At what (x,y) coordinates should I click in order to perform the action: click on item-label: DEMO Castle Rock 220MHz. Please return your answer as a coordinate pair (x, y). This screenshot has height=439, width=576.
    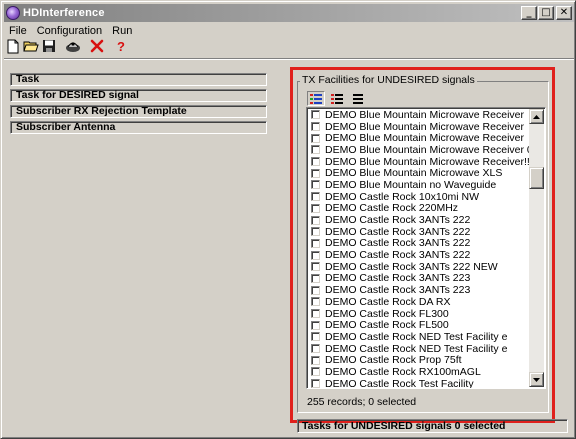
    Looking at the image, I should click on (392, 208).